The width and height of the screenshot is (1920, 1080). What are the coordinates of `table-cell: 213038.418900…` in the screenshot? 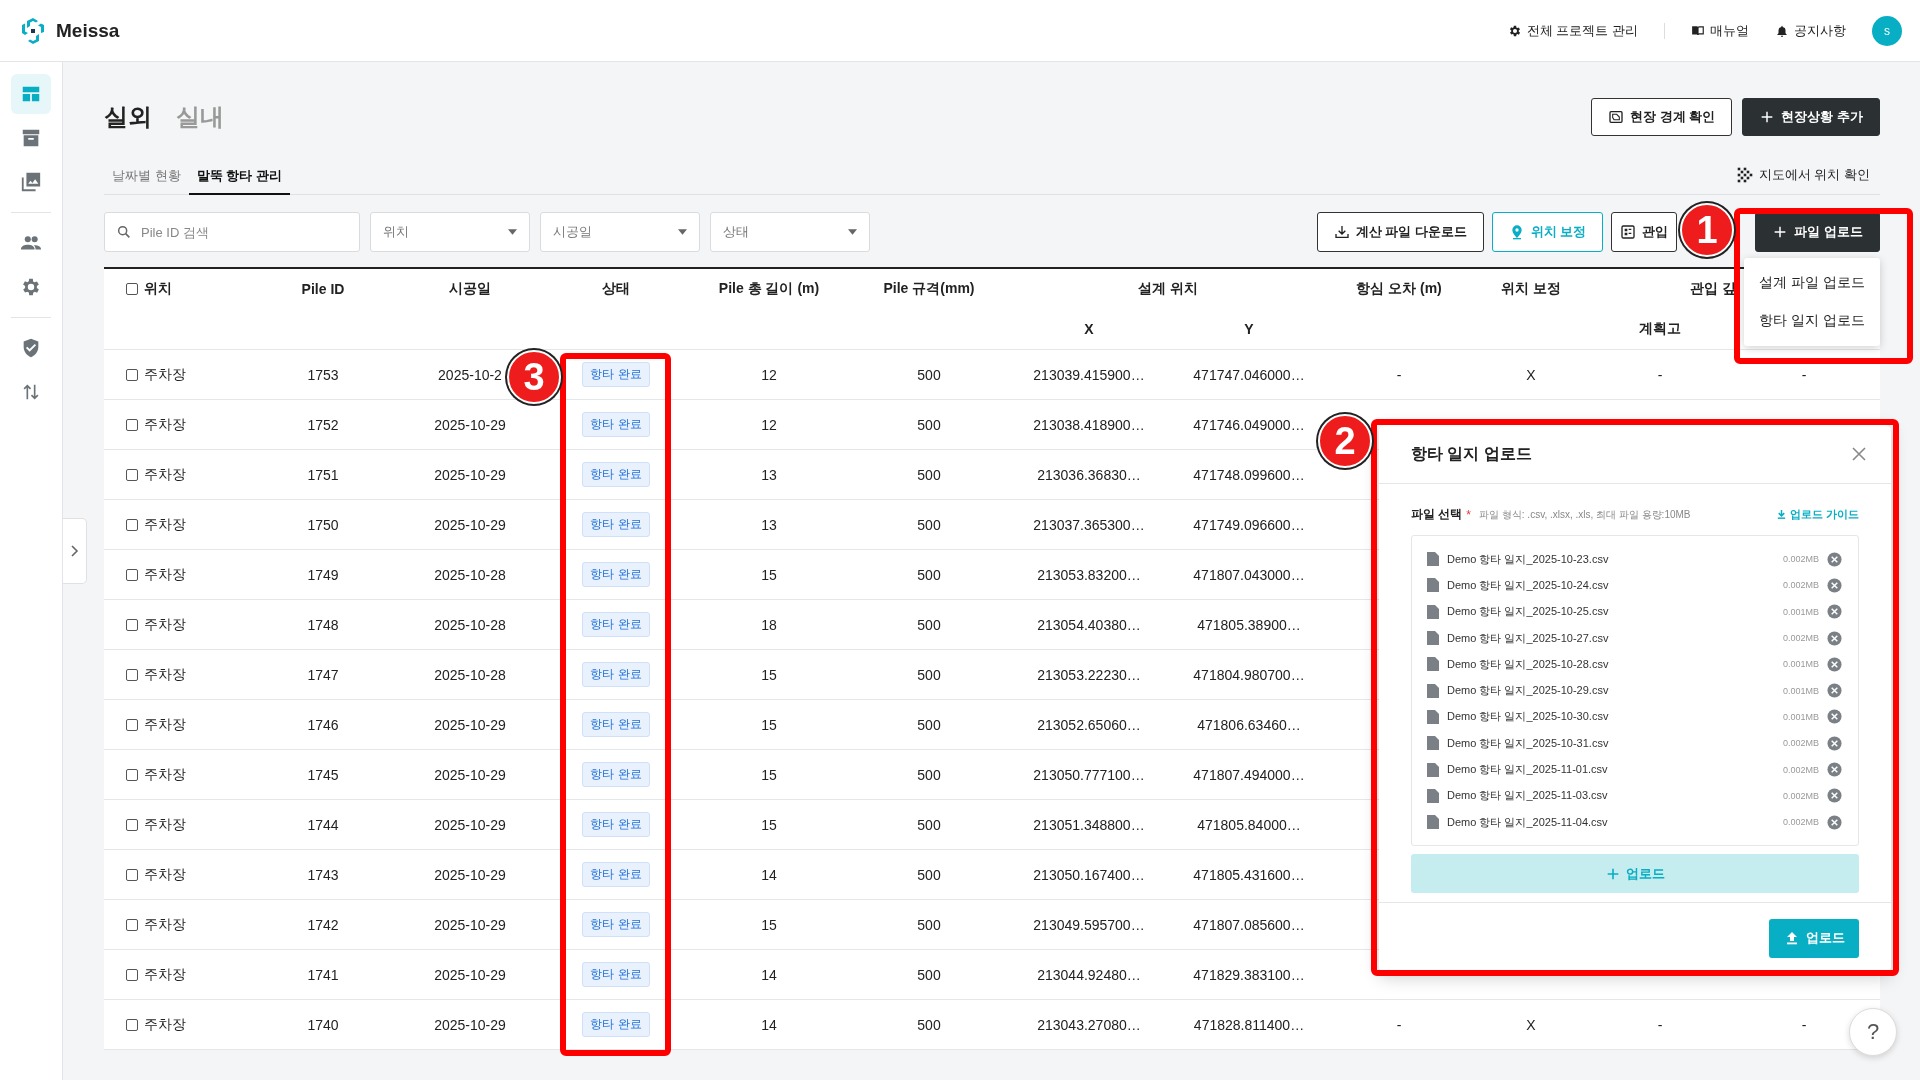 It's located at (1089, 424).